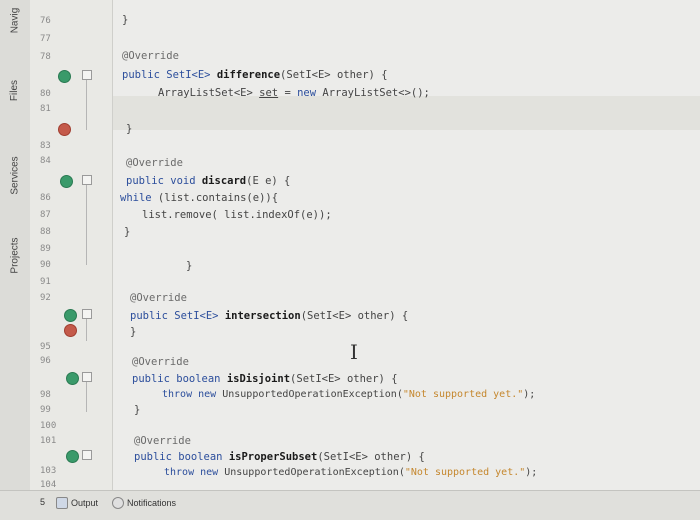 The width and height of the screenshot is (700, 520). What do you see at coordinates (269, 93) in the screenshot?
I see `code-token: set` at bounding box center [269, 93].